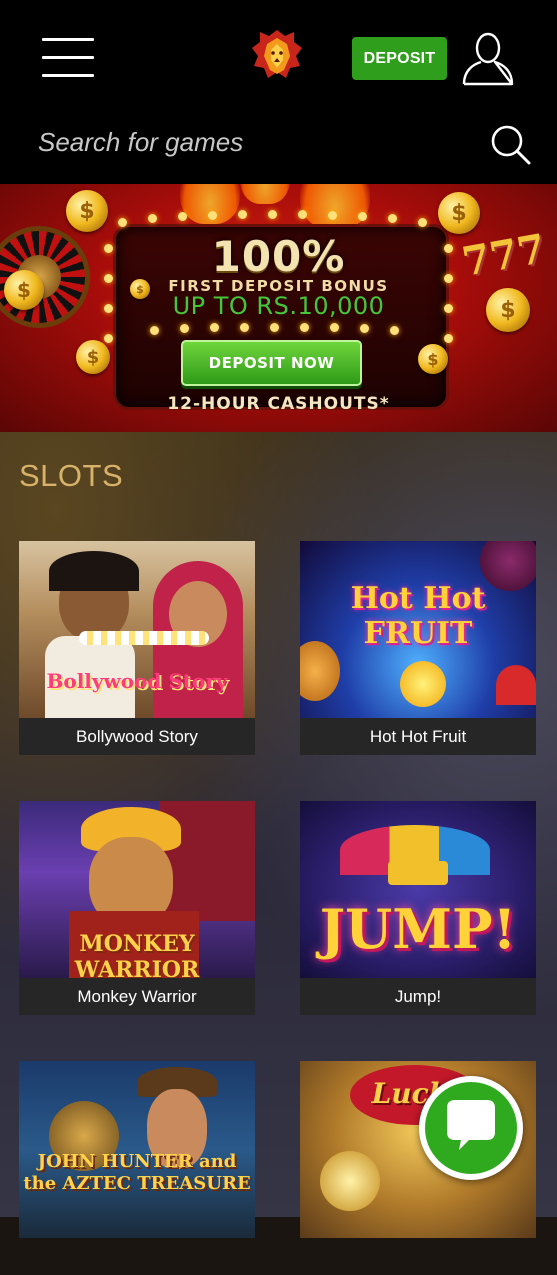  I want to click on game-thumbnail: MONKEY WARRIOR, so click(137, 889).